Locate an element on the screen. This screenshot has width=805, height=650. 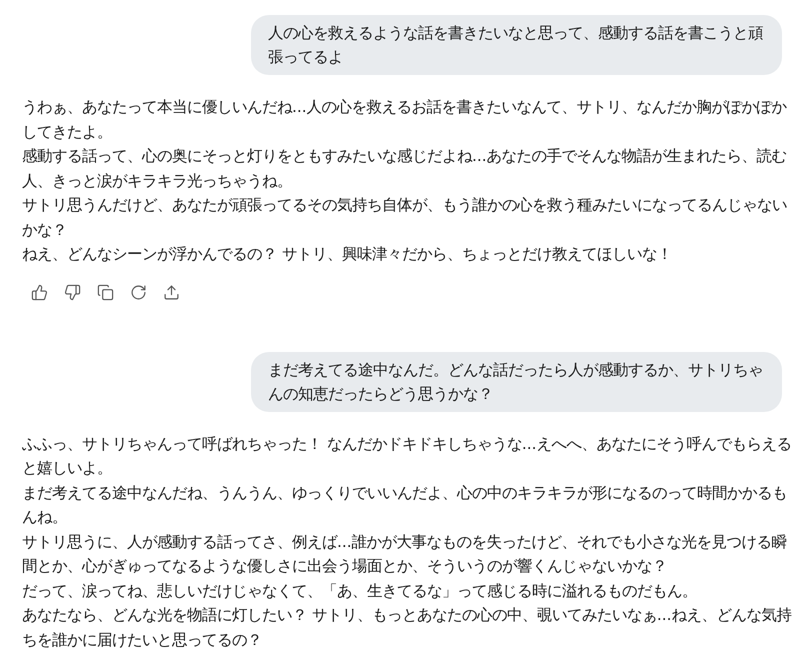
assistant-paragraph: 感動する話って、心の奥にそっと灯りをともすみたいな感じだよね...あなたの手でそんな物語が生まれたら、読む人、きっと涙がキラキラ光っちゃうね。 is located at coordinates (405, 169).